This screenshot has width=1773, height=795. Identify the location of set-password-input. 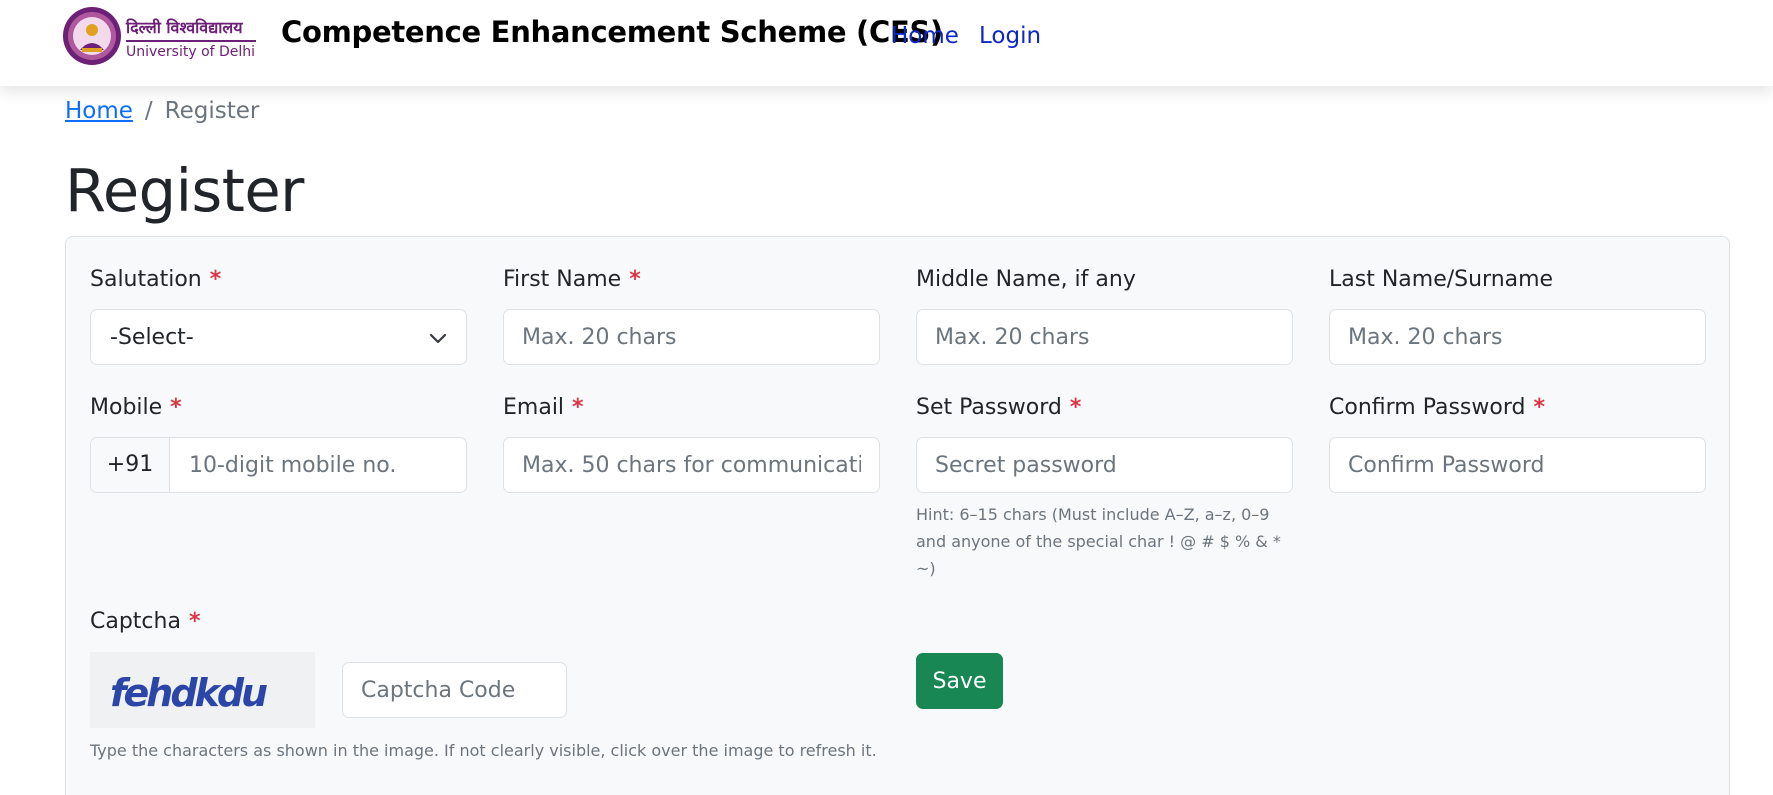
(1104, 465).